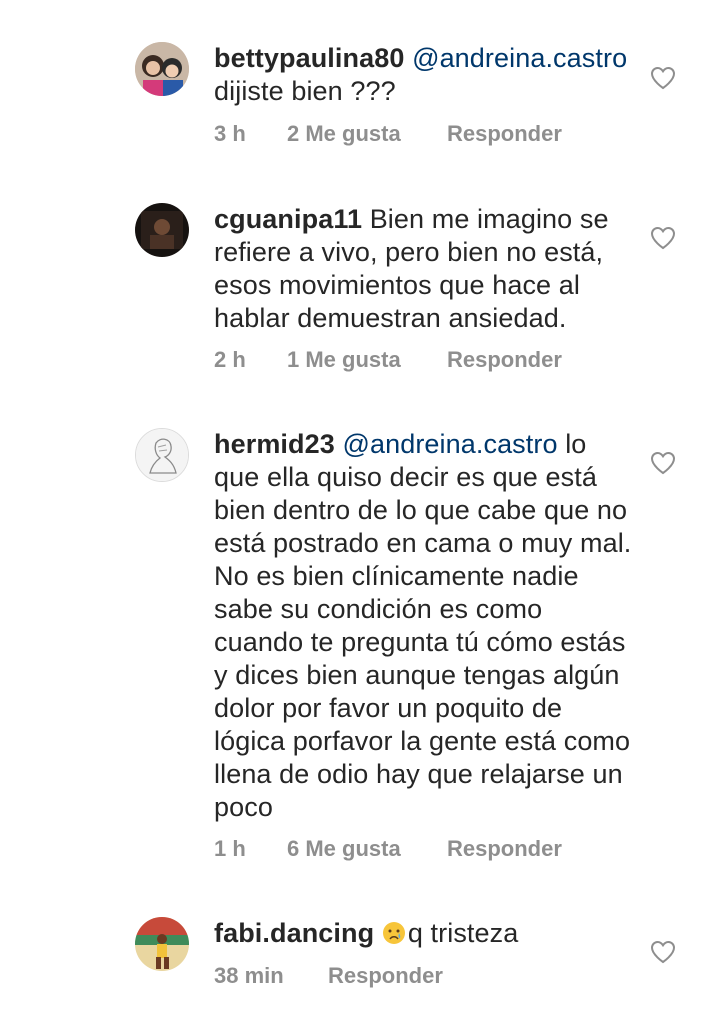 This screenshot has height=1024, width=719. What do you see at coordinates (230, 133) in the screenshot?
I see `comment-time: 3 h` at bounding box center [230, 133].